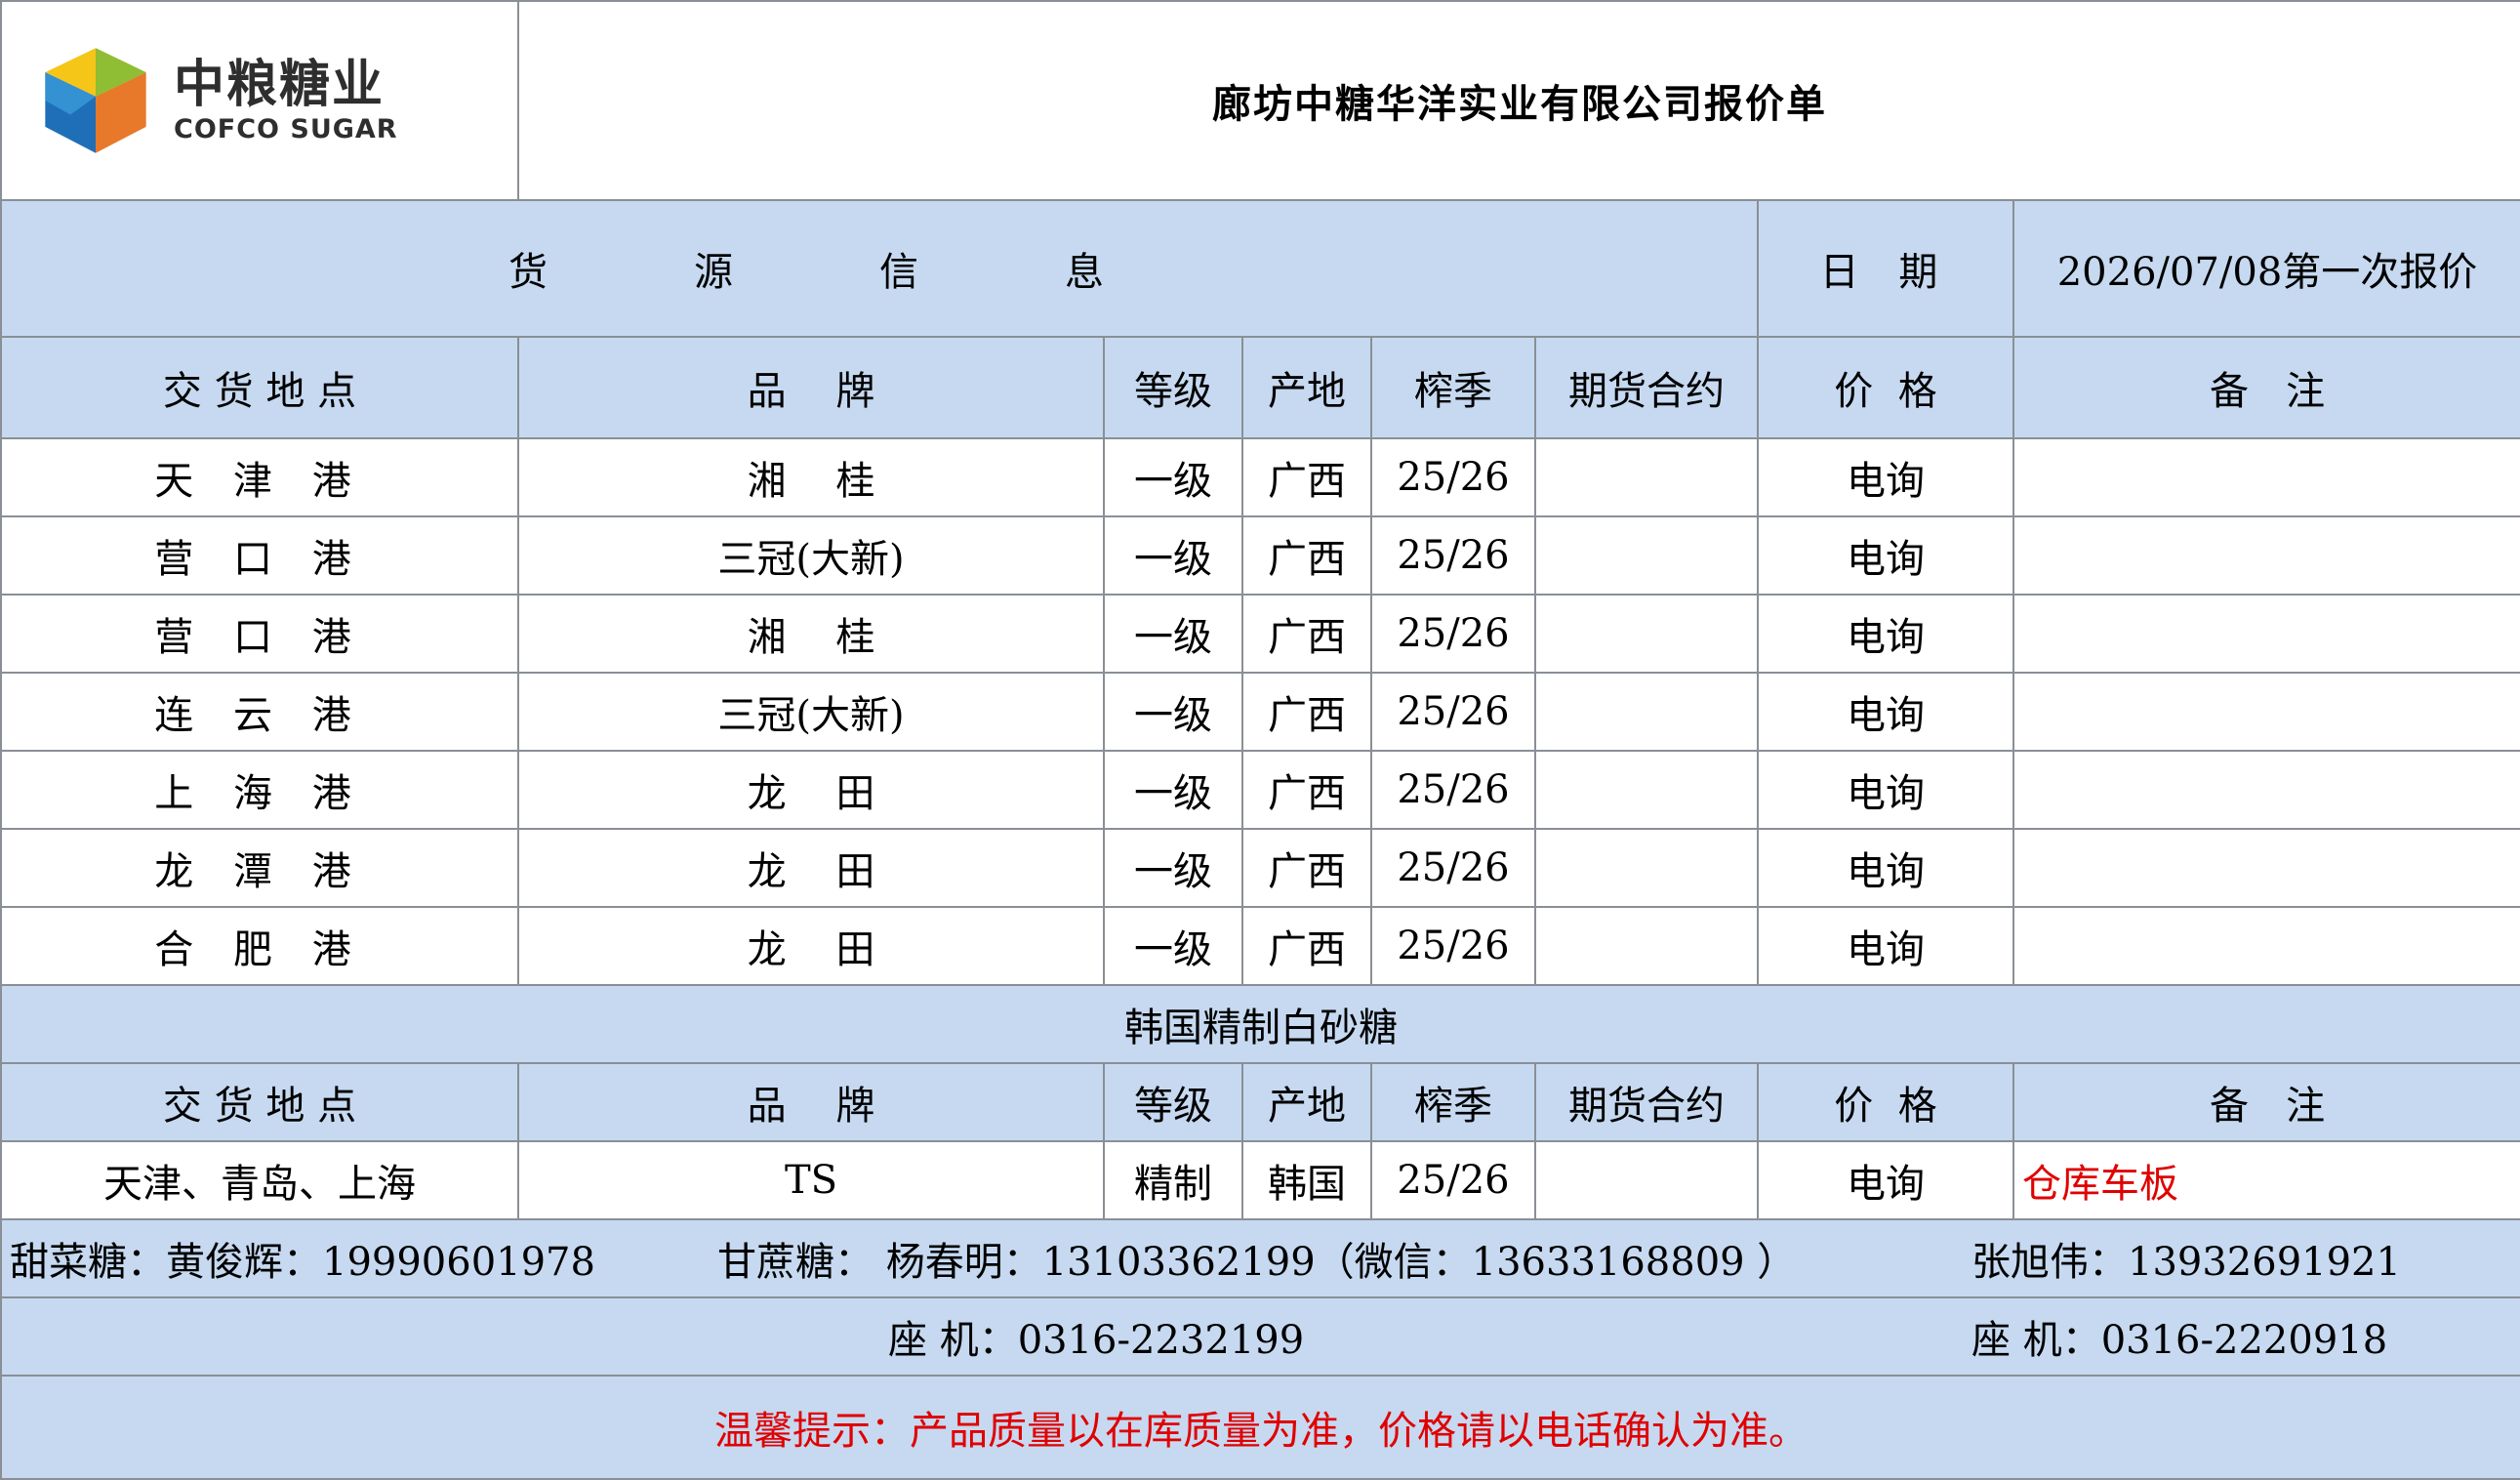 The image size is (2520, 1480). I want to click on contact-beet: 甜菜糖：黄俊辉：19990601978, so click(302, 1262).